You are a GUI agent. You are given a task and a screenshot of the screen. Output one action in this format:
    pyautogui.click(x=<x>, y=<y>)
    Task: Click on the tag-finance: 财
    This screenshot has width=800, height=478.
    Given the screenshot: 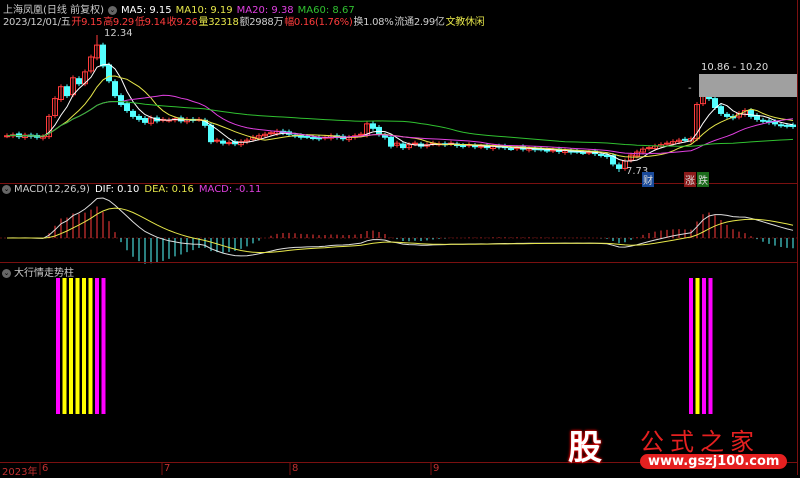 What is the action you would take?
    pyautogui.click(x=648, y=179)
    